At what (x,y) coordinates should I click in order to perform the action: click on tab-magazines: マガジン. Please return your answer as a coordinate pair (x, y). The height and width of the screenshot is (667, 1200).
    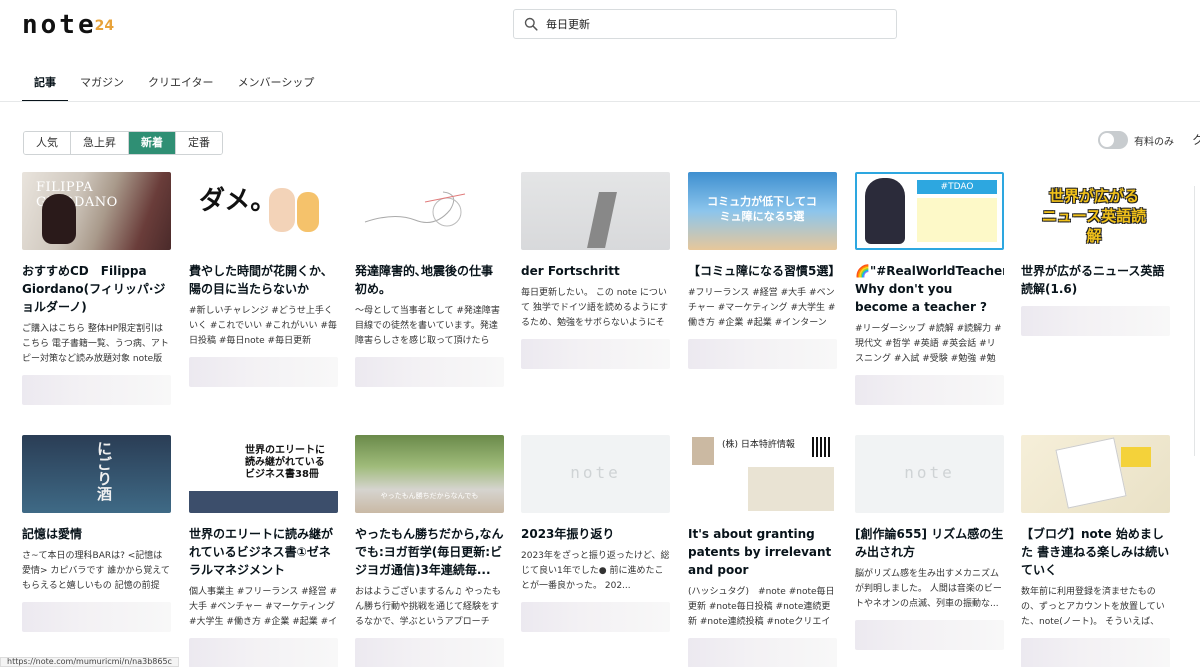
    Looking at the image, I should click on (102, 84).